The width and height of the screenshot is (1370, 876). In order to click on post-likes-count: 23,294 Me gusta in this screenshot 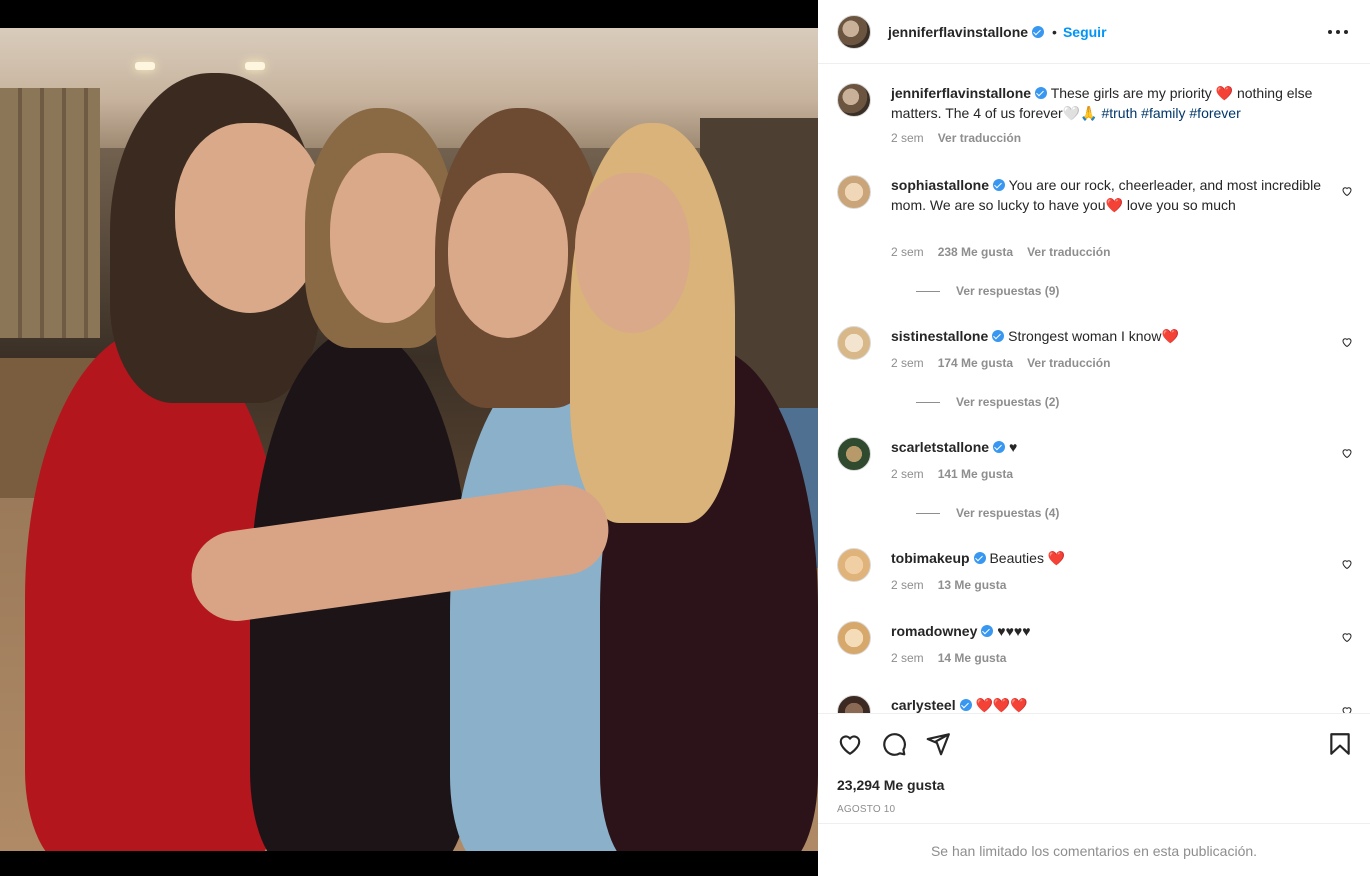, I will do `click(890, 785)`.